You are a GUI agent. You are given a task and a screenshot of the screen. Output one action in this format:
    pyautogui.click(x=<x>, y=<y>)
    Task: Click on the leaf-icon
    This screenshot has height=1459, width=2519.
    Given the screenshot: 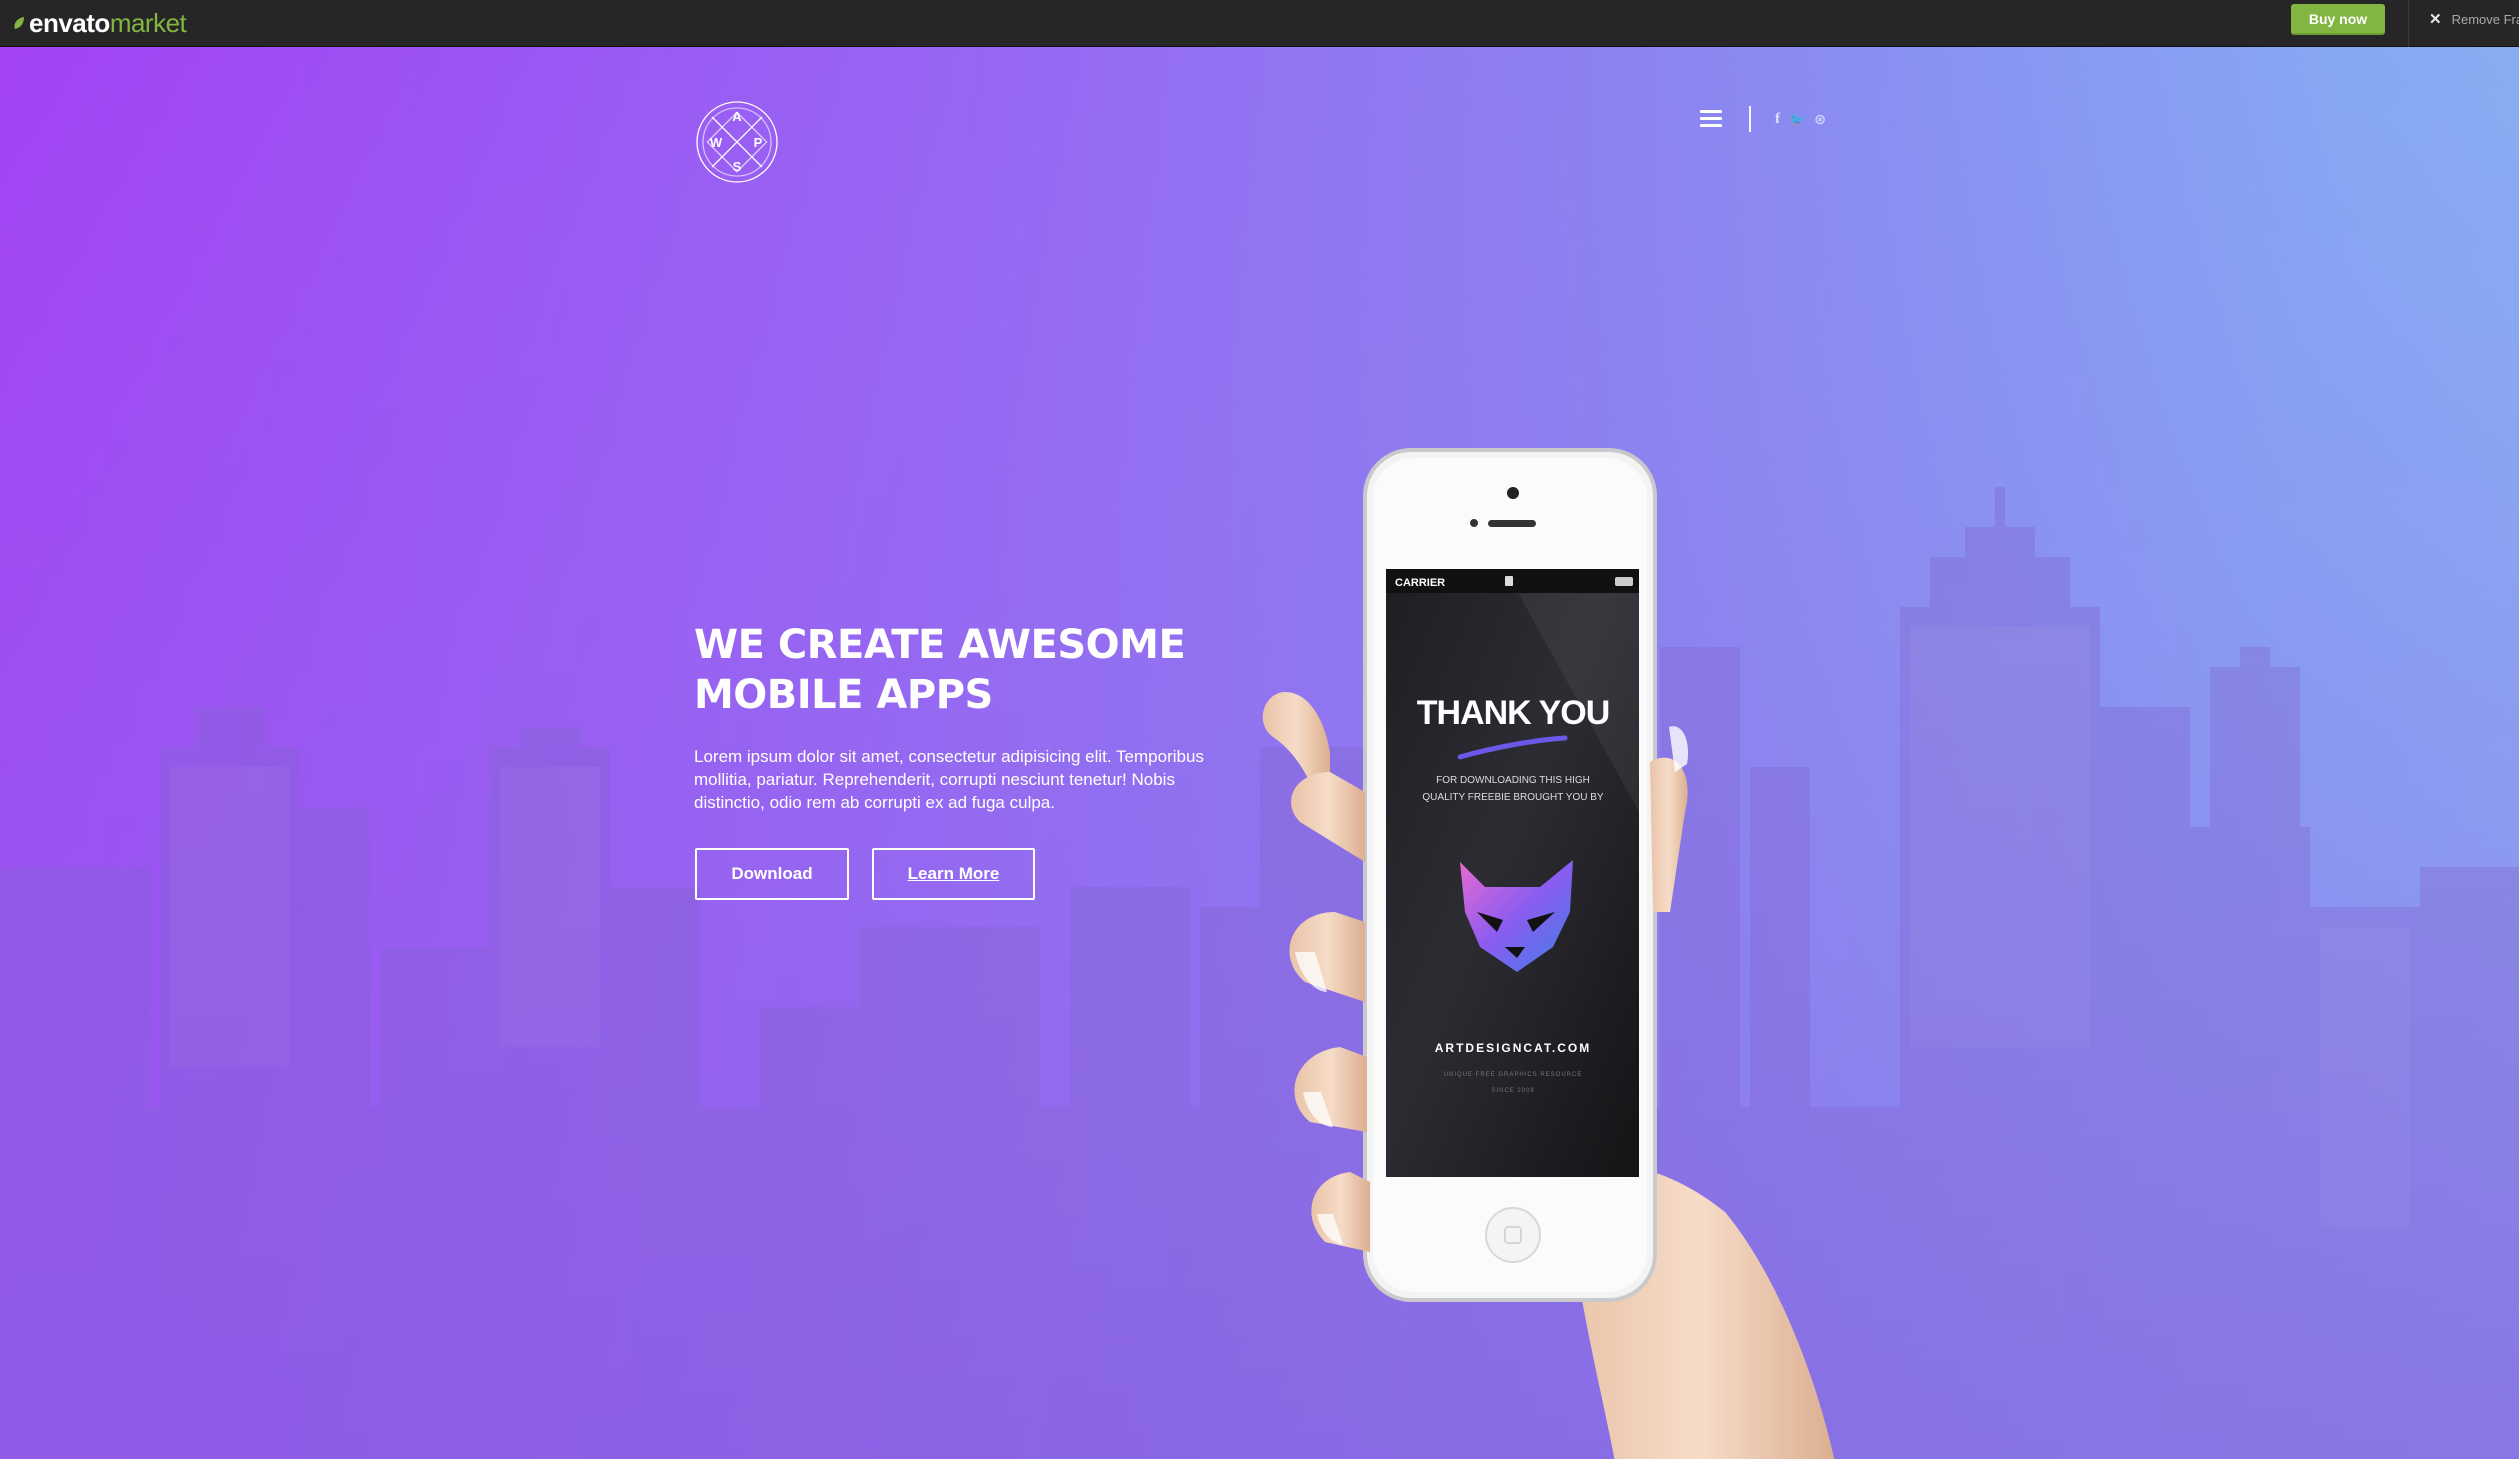 What is the action you would take?
    pyautogui.click(x=19, y=23)
    